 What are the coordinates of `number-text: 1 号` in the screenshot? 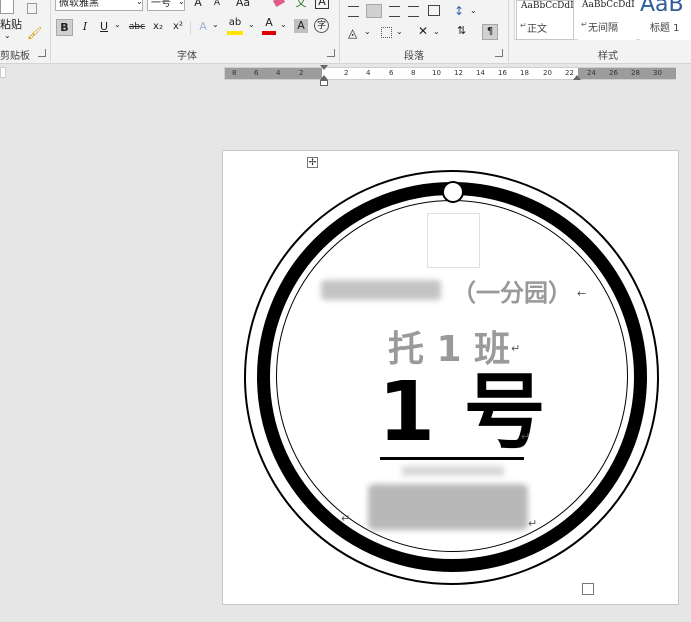 It's located at (462, 412).